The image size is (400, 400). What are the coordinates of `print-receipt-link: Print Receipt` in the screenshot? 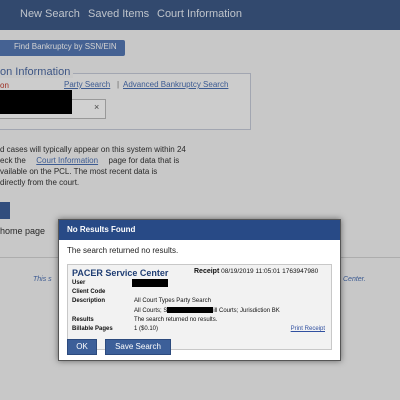 It's located at (308, 329).